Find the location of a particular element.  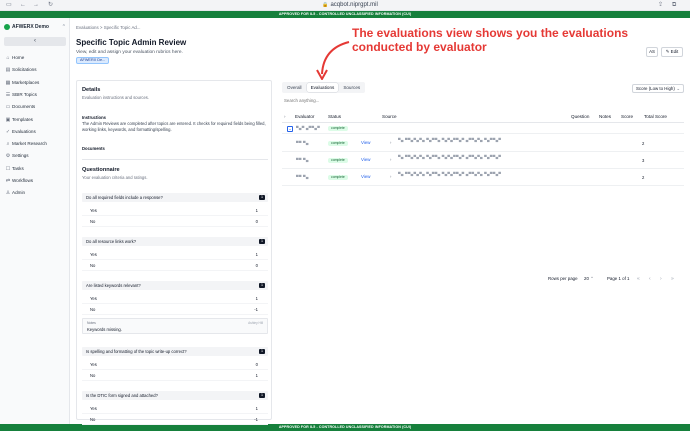

tab-evaluations: Evaluations is located at coordinates (322, 87).